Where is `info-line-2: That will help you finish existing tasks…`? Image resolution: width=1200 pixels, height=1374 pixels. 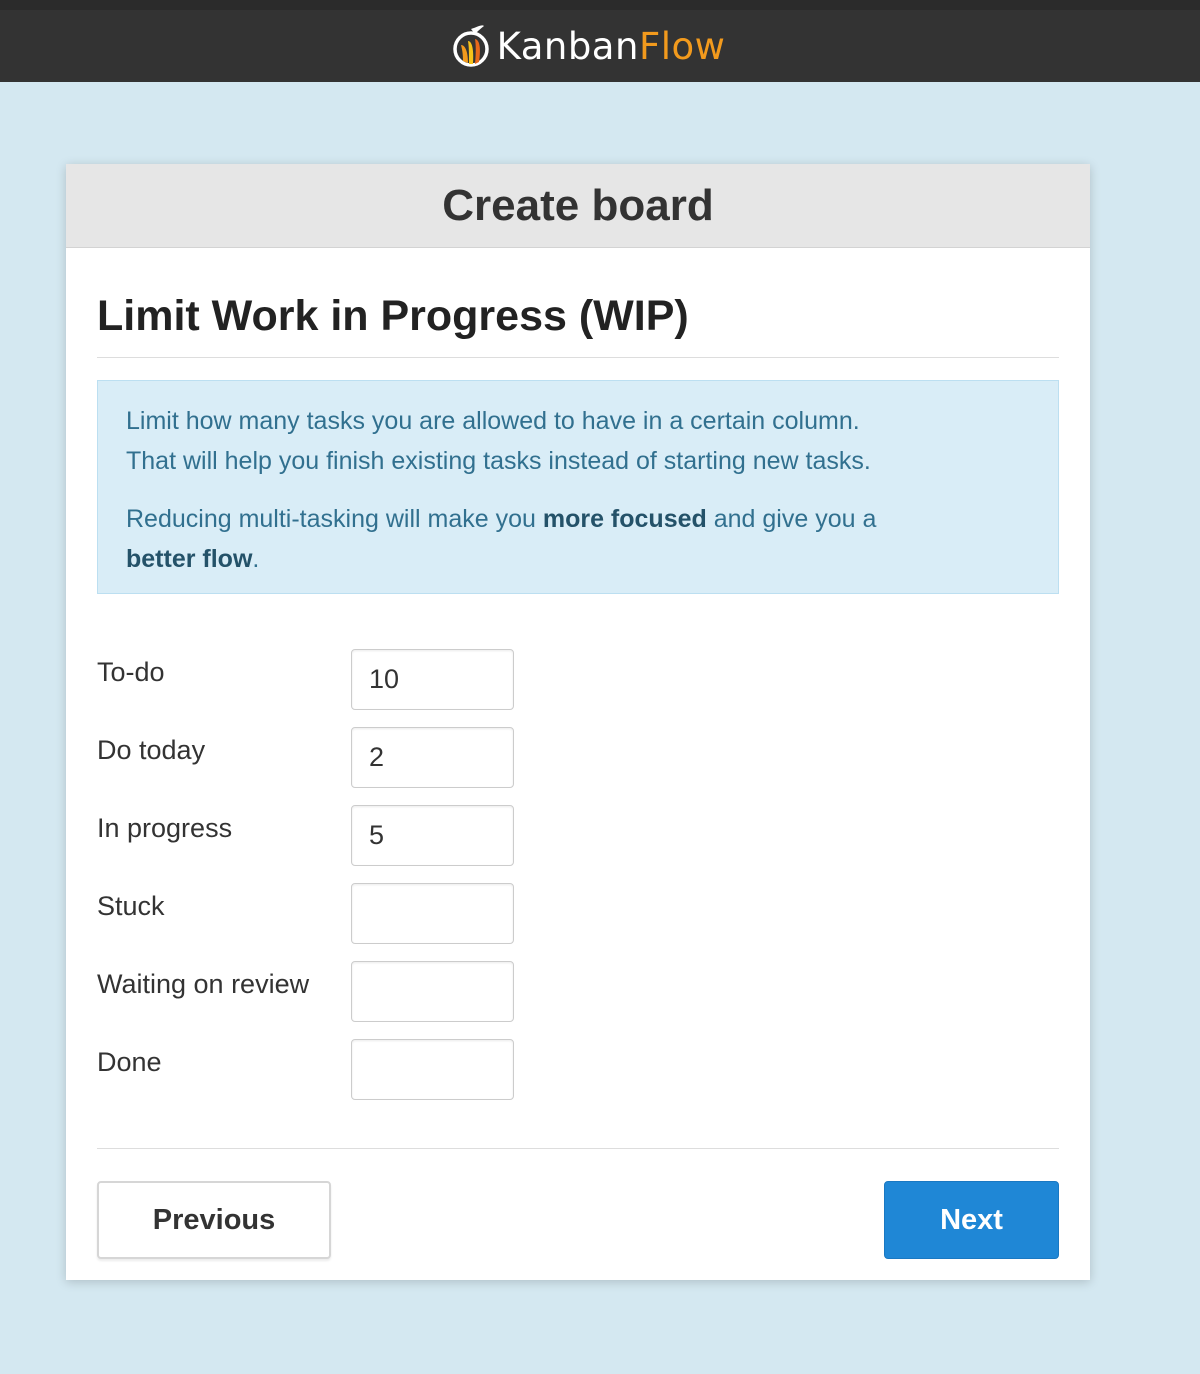
info-line-2: That will help you finish existing tasks… is located at coordinates (498, 461).